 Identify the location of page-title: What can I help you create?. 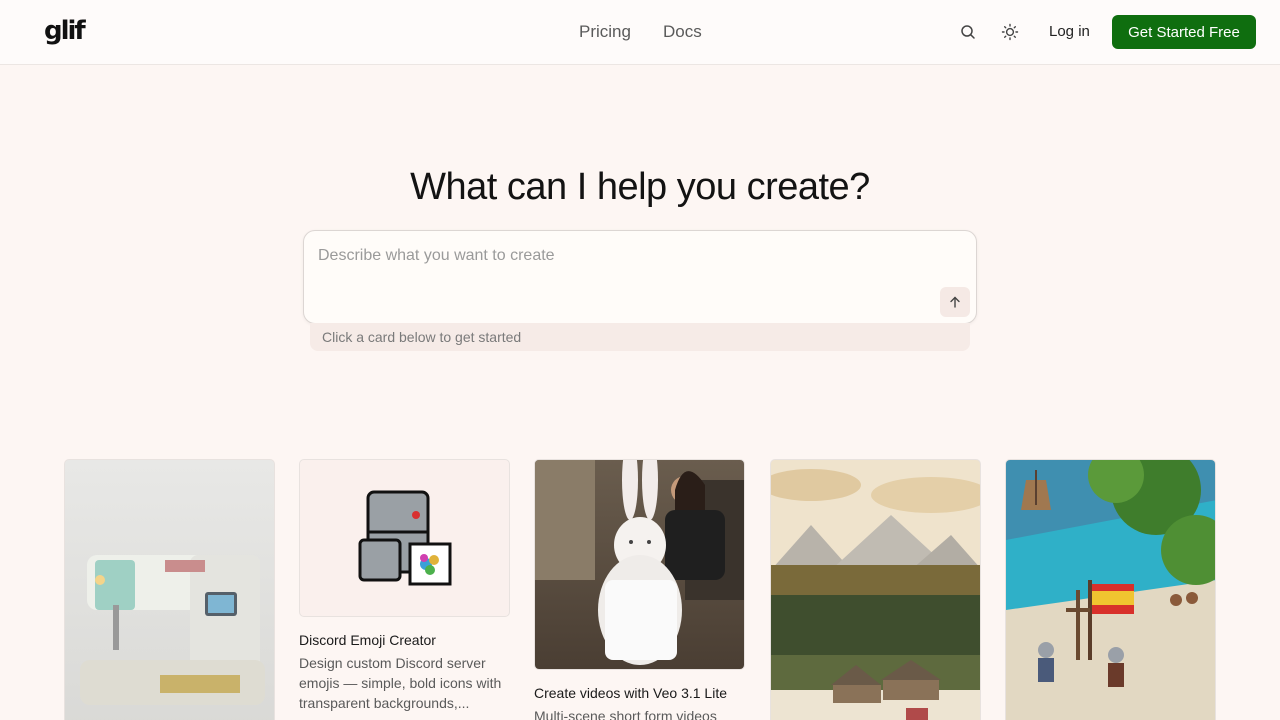
(640, 187).